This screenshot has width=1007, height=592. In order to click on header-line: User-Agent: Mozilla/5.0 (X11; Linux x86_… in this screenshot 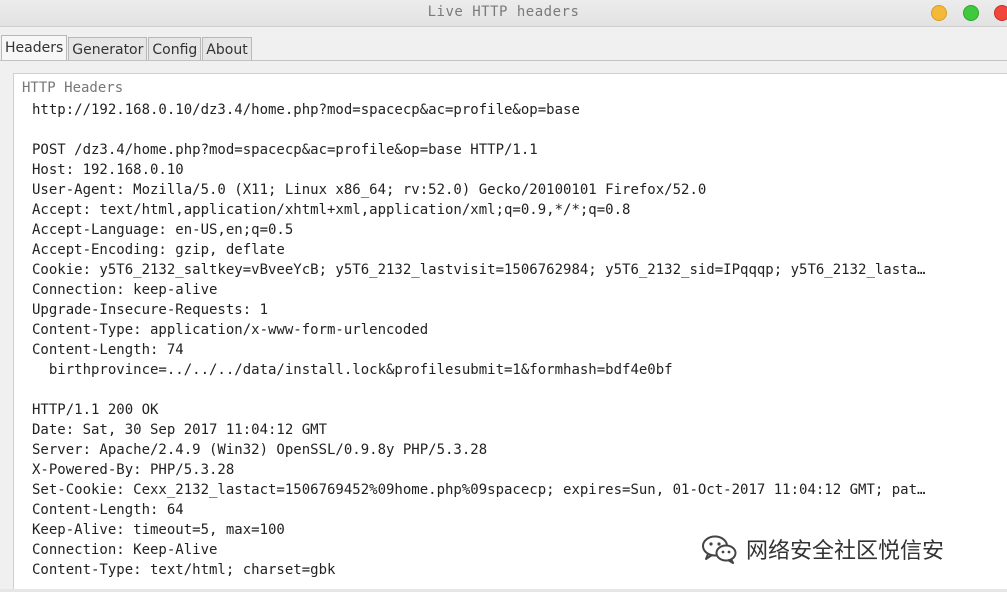, I will do `click(369, 190)`.